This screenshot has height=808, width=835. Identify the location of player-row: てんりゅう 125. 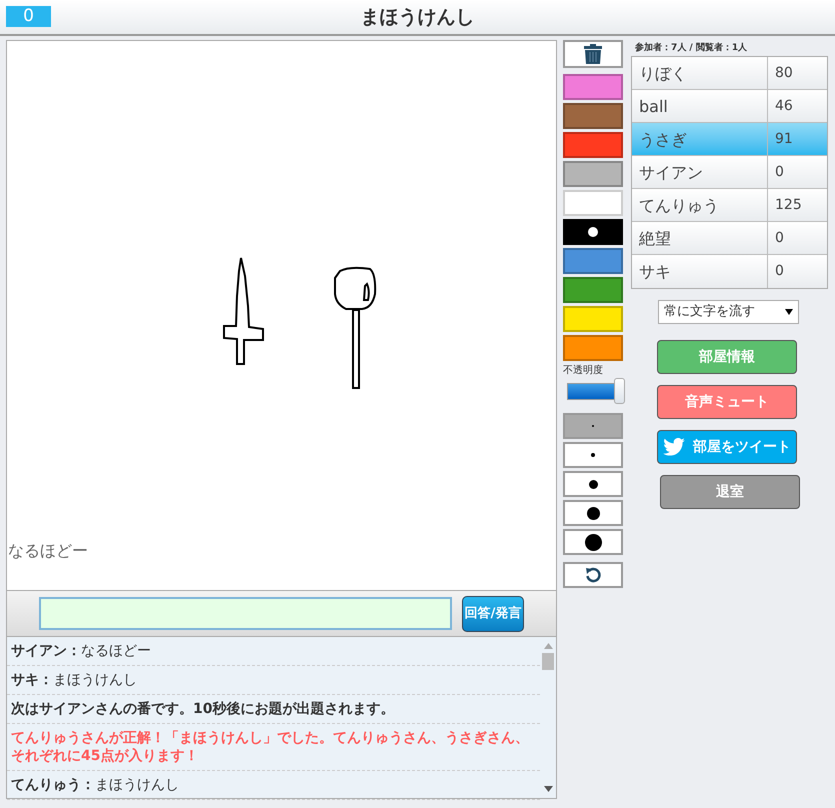
(729, 205).